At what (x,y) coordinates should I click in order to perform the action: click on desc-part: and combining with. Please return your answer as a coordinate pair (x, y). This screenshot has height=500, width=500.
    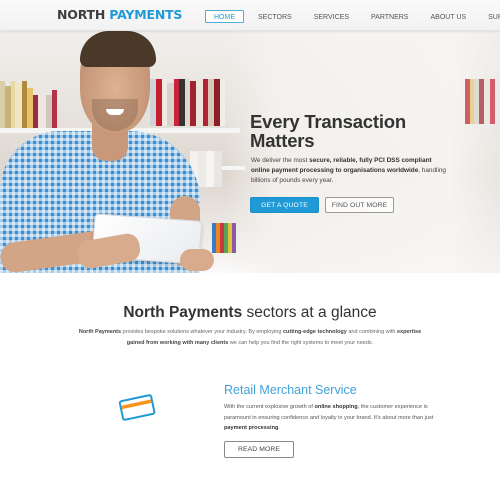
    Looking at the image, I should click on (371, 332).